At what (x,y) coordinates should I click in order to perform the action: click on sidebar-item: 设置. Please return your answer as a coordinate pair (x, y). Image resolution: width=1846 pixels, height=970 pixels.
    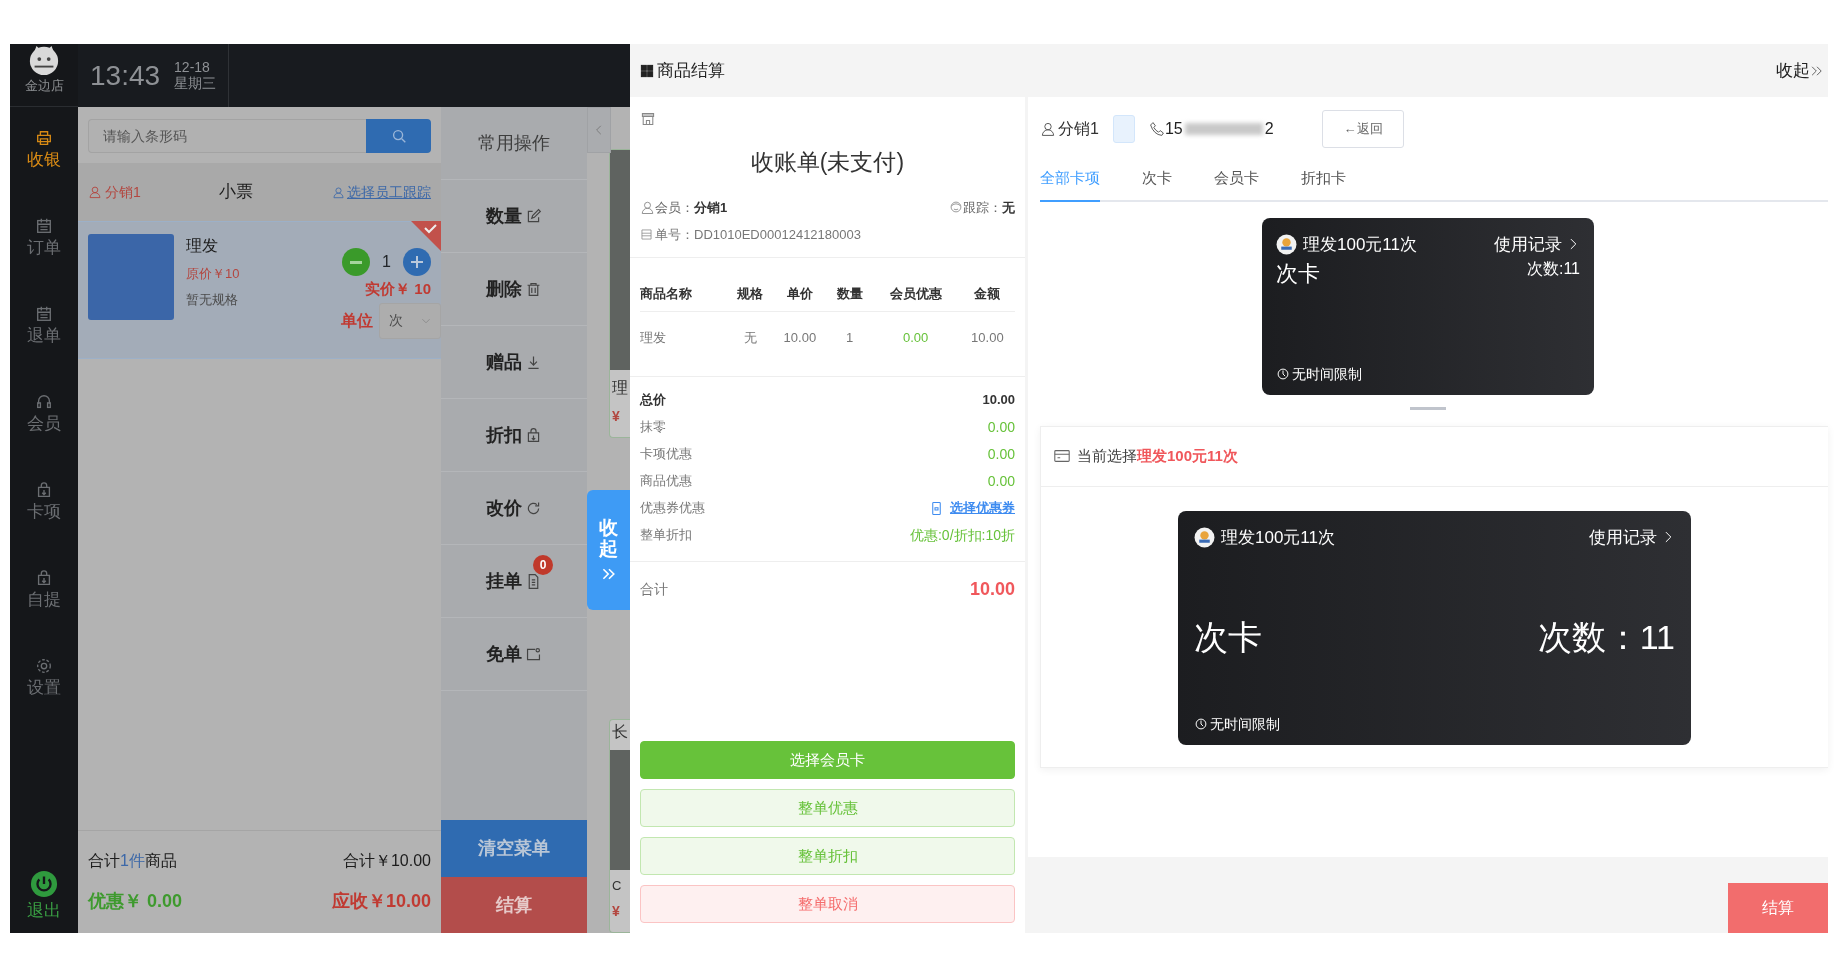
    Looking at the image, I should click on (44, 679).